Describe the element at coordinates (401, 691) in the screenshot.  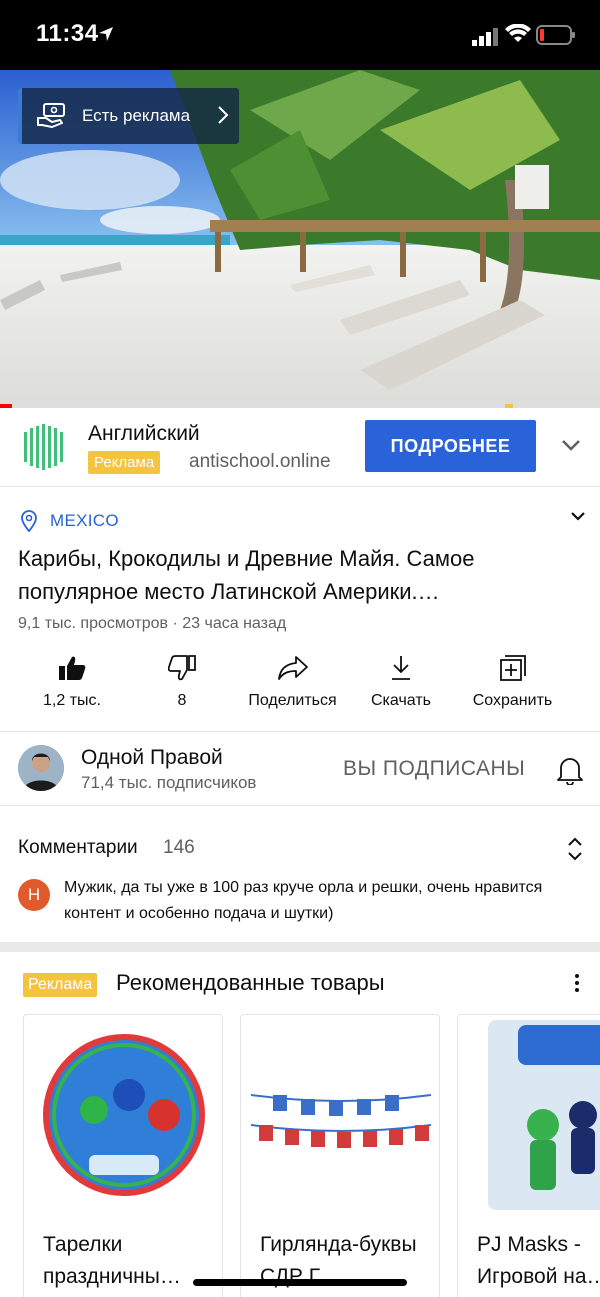
I see `download-button: Скачать` at that location.